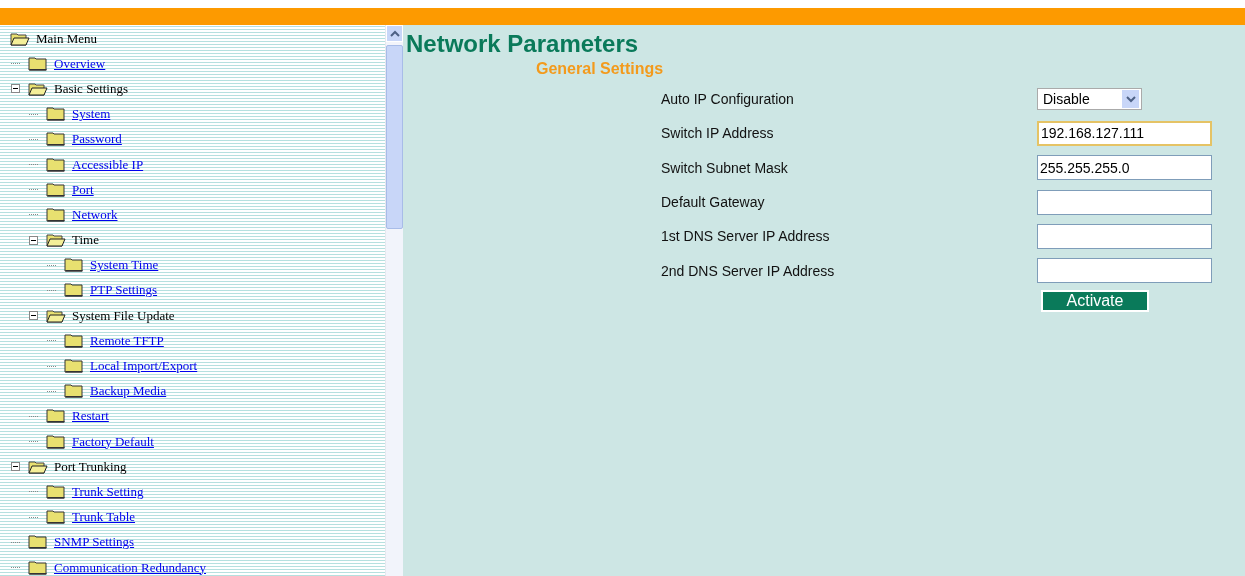  I want to click on scroll-up-button, so click(394, 33).